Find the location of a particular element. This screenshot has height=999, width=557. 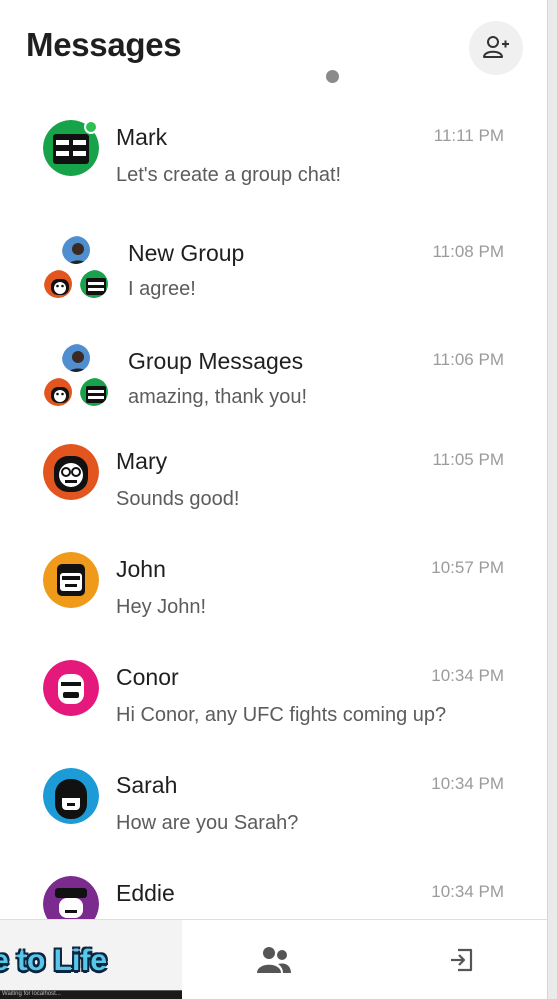

online-indicator is located at coordinates (91, 127).